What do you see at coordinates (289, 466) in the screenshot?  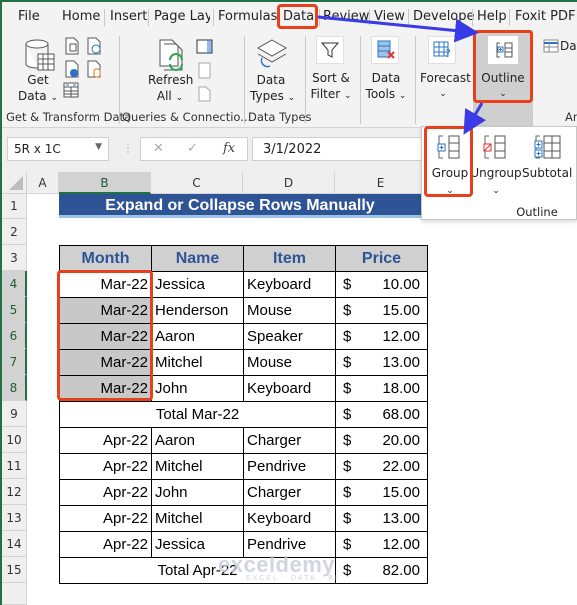 I see `item-cell: Pendrive` at bounding box center [289, 466].